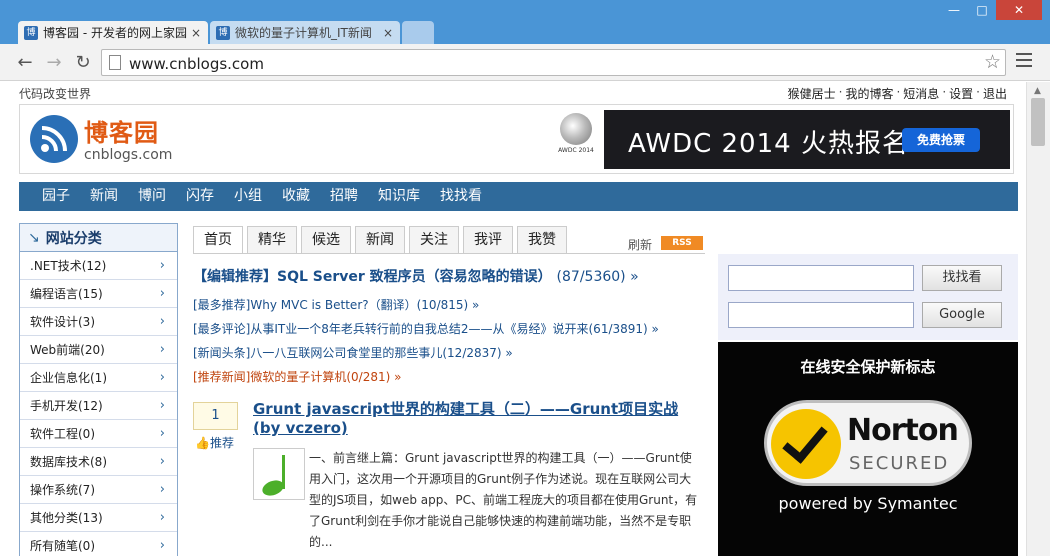 Image resolution: width=1050 pixels, height=556 pixels. What do you see at coordinates (807, 139) in the screenshot?
I see `awdc-banner-ad: AWDC 2014 火热报名 免费抢票` at bounding box center [807, 139].